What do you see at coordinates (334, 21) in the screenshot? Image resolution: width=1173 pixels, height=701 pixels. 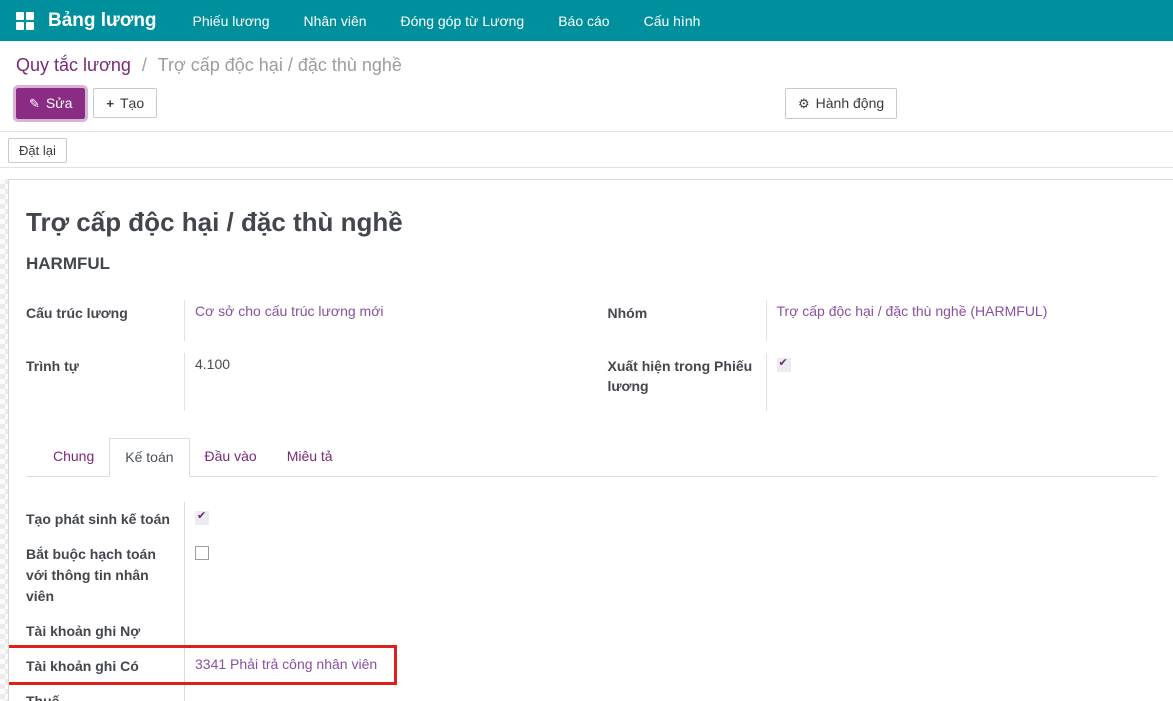 I see `menu-employees: Nhân viên` at bounding box center [334, 21].